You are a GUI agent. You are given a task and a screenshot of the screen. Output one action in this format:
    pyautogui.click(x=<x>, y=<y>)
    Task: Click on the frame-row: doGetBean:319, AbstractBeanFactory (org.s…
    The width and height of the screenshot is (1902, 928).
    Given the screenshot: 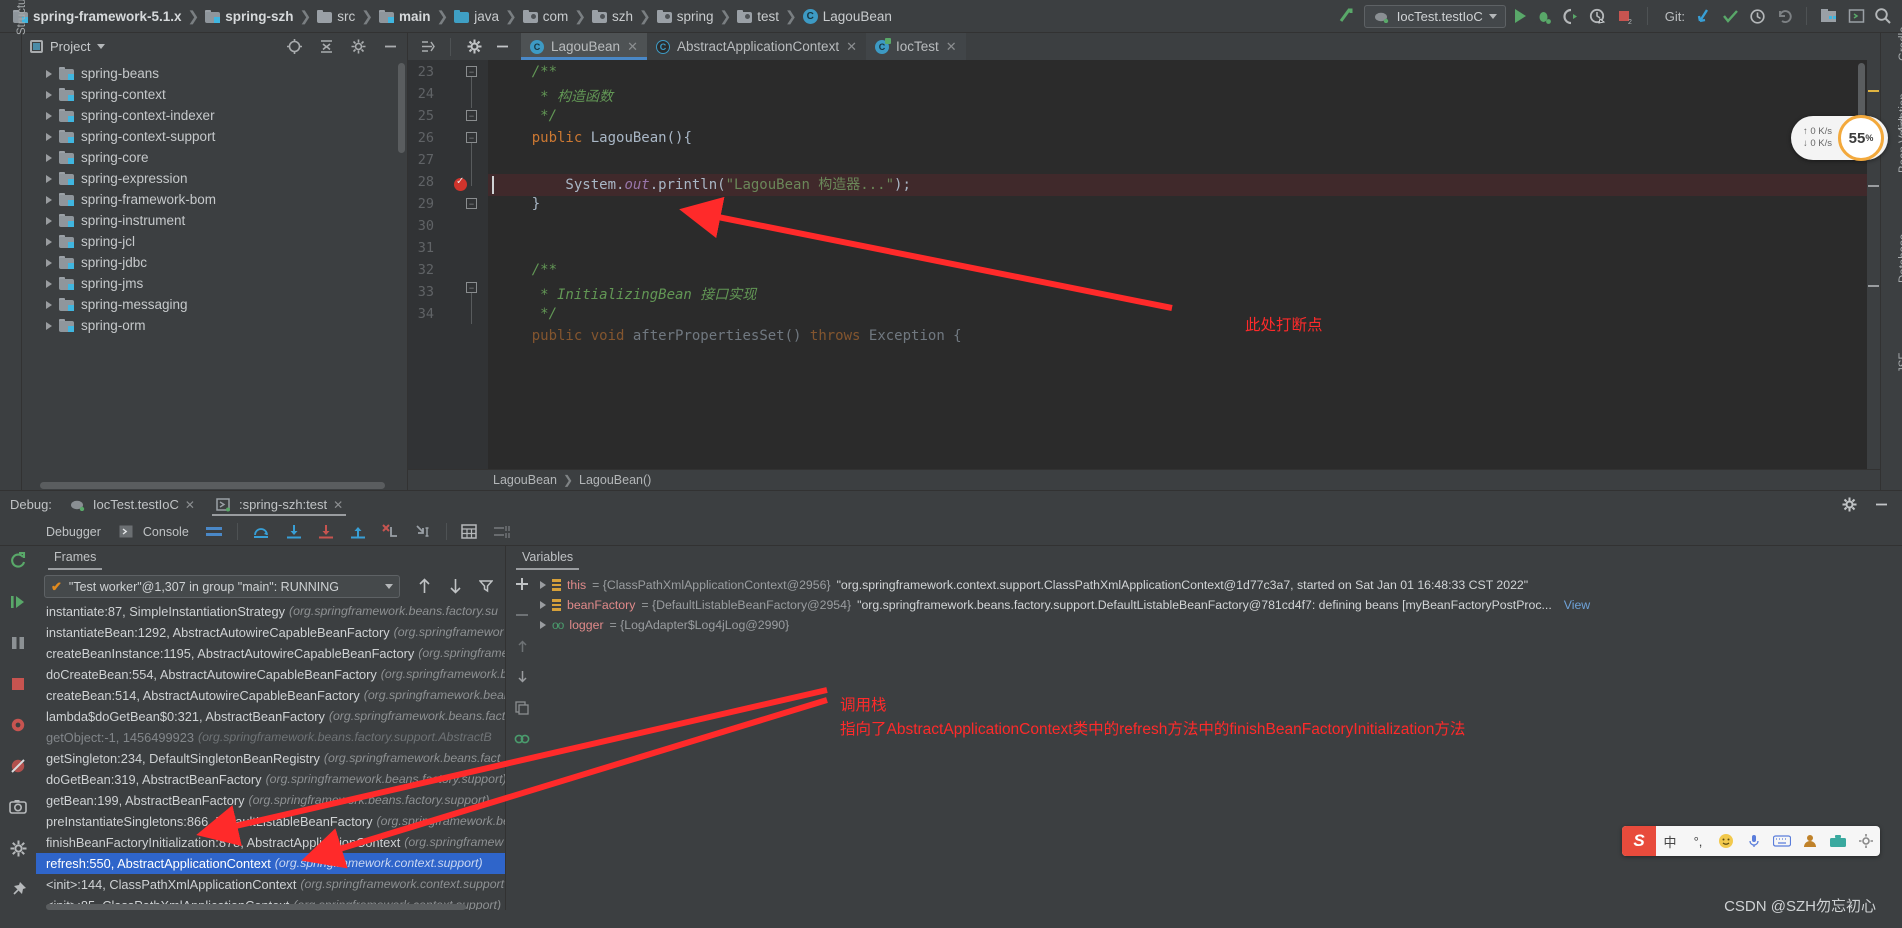 What is the action you would take?
    pyautogui.click(x=270, y=779)
    